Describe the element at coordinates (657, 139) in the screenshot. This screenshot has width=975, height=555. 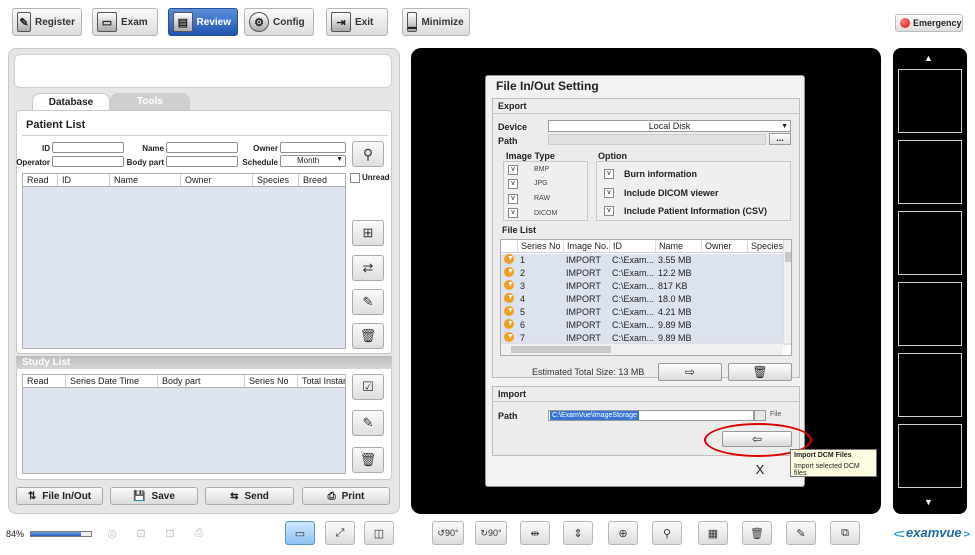
I see `export-path-input` at that location.